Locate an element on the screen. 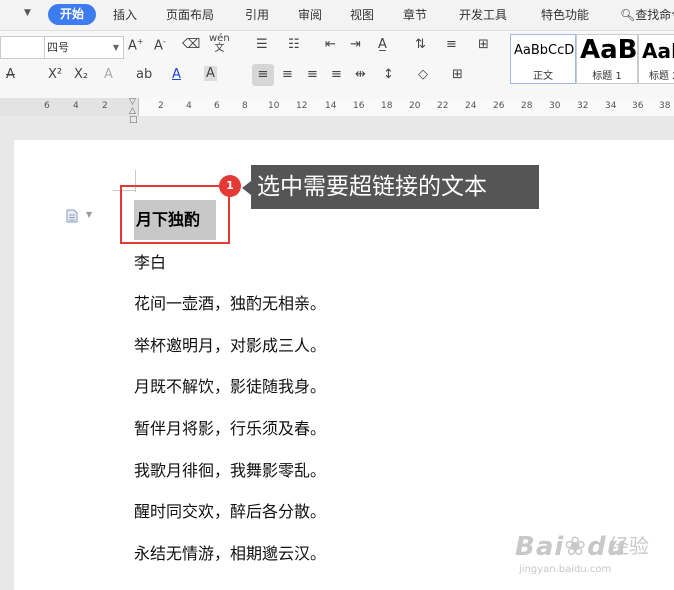 The width and height of the screenshot is (674, 590). style-gallery: AaBbCcD 正文 AaB 标题 1 AaB 标题 2 is located at coordinates (591, 59).